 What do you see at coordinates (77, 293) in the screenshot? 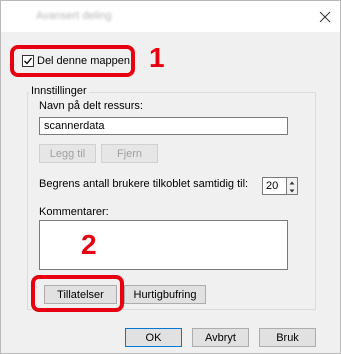
I see `highlight-permissions-button` at bounding box center [77, 293].